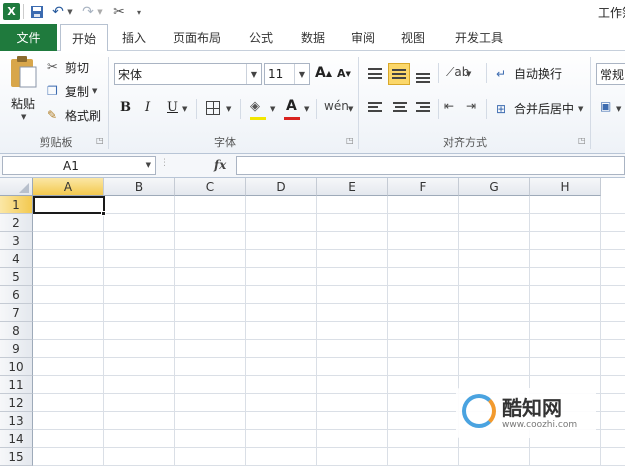 Image resolution: width=625 pixels, height=466 pixels. What do you see at coordinates (350, 109) in the screenshot?
I see `phonetic-dropdown-icon: ▼` at bounding box center [350, 109].